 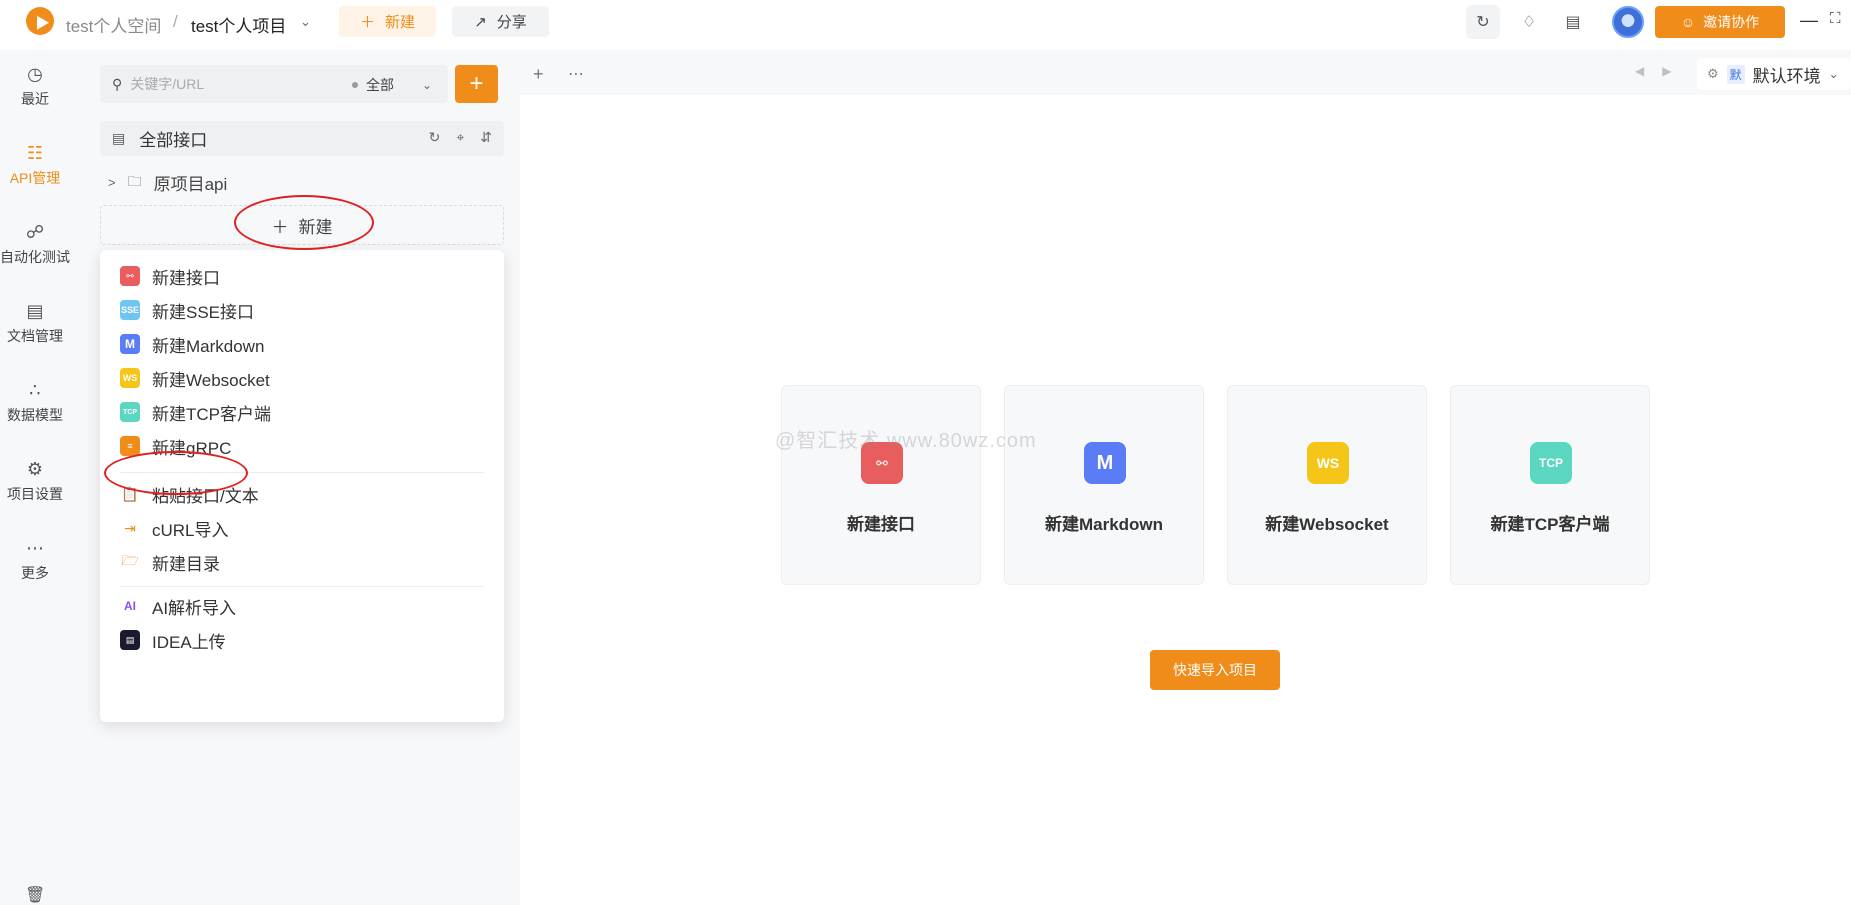 What do you see at coordinates (211, 414) in the screenshot?
I see `menu-item-label: 新建TCP客户端` at bounding box center [211, 414].